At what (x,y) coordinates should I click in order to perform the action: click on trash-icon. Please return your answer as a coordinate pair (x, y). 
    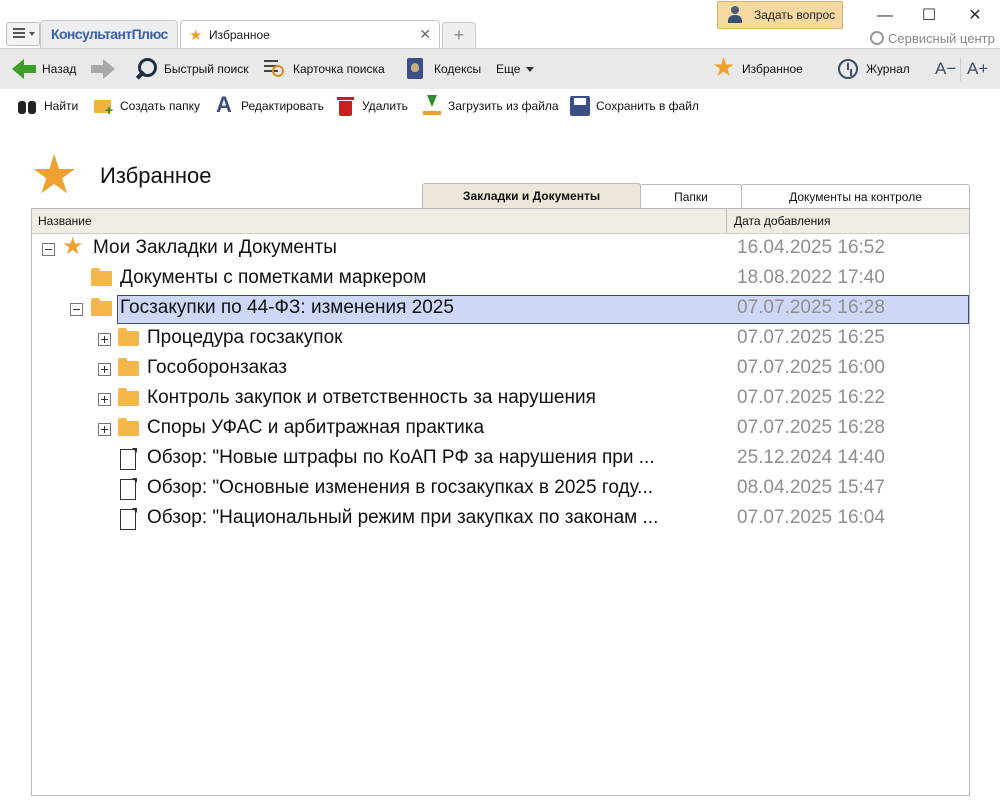
    Looking at the image, I should click on (346, 106).